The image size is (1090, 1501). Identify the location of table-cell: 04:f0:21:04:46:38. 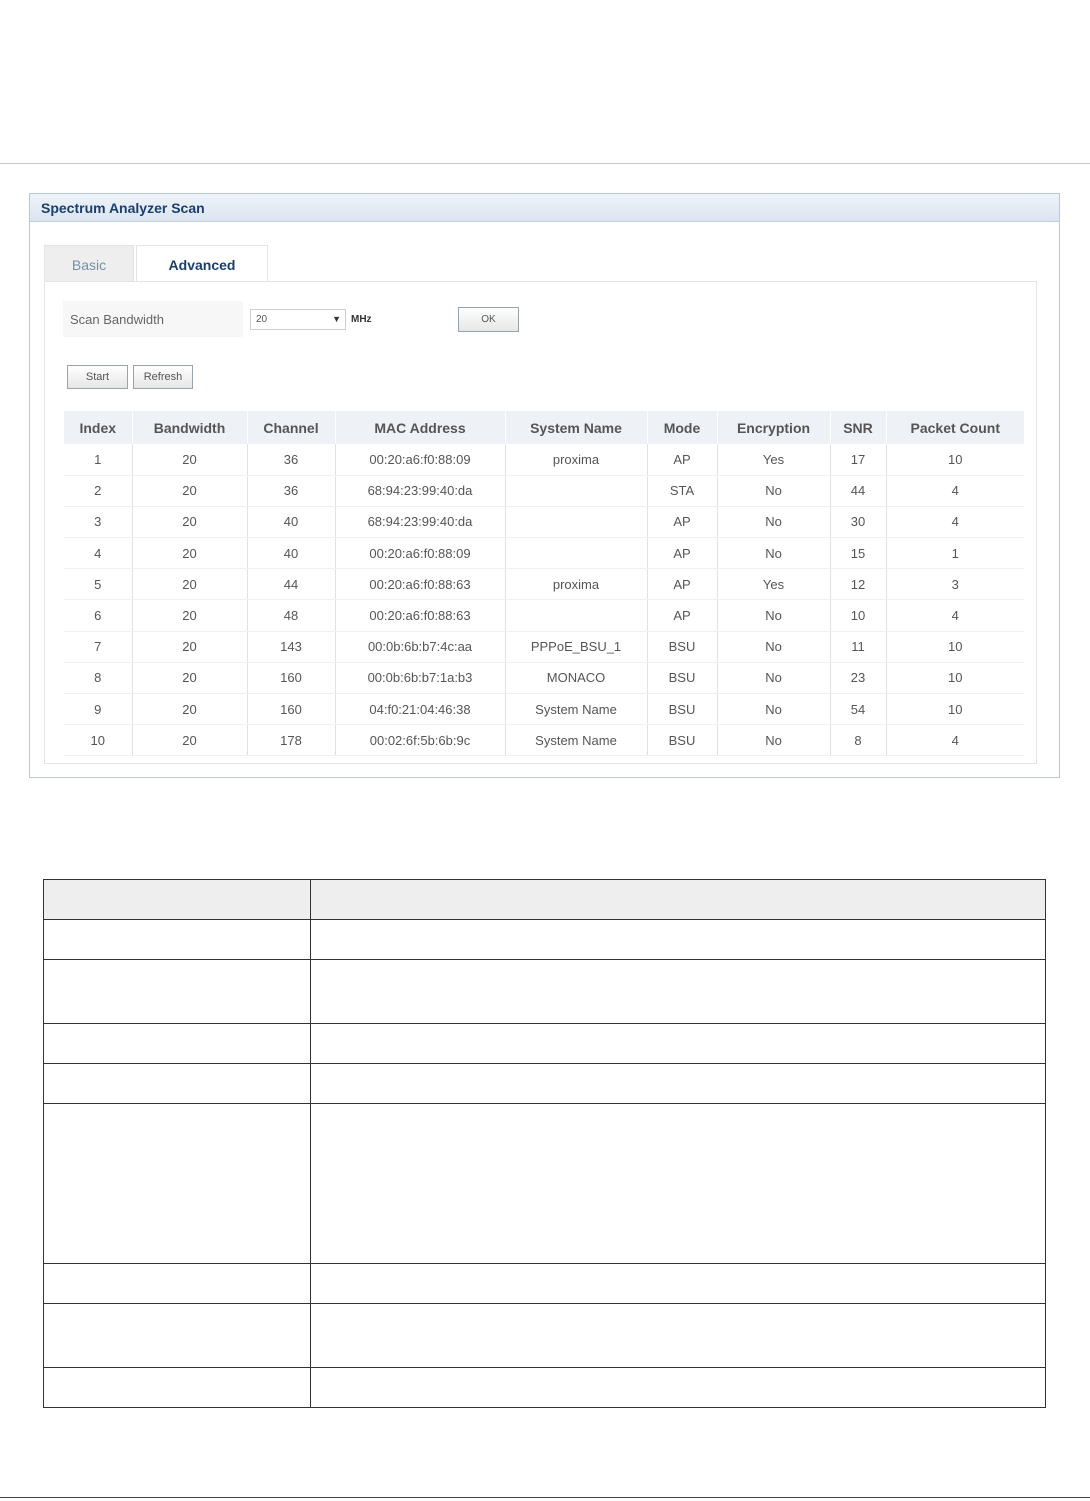
(420, 709).